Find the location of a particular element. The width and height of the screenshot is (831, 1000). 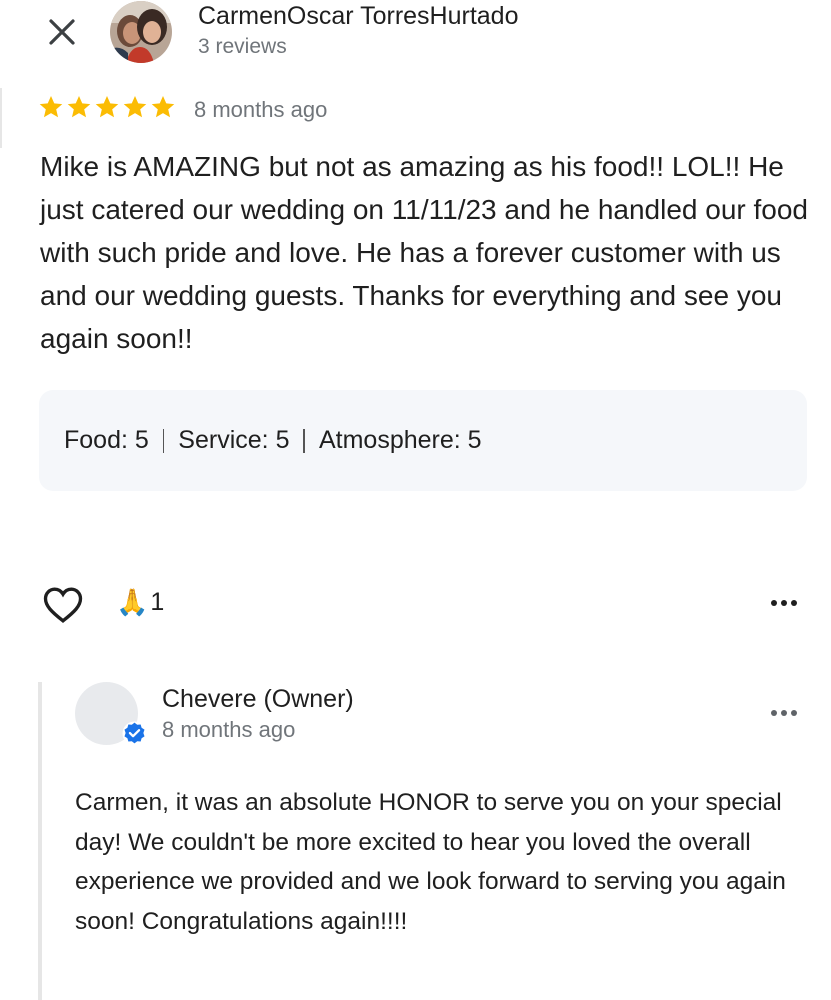

heart-outline-icon is located at coordinates (63, 605).